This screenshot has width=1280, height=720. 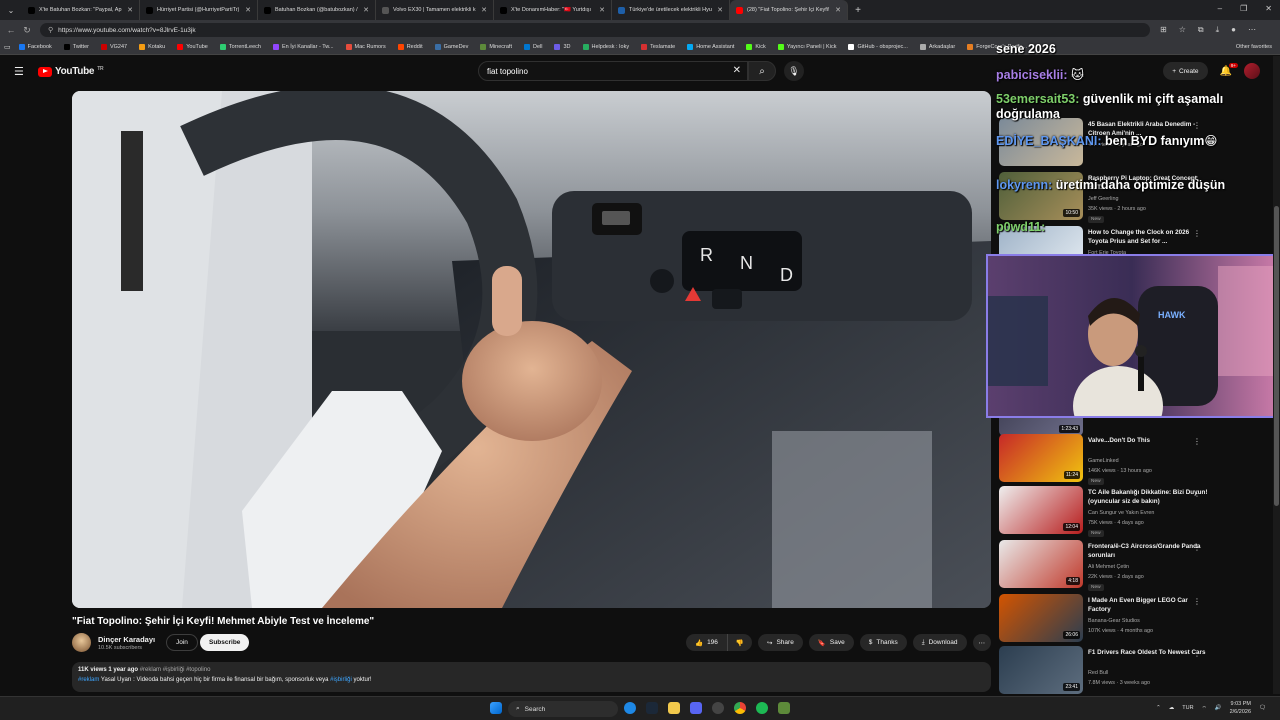 What do you see at coordinates (605, 47) in the screenshot?
I see `bookmark-item: Helpdesk : Ioky` at bounding box center [605, 47].